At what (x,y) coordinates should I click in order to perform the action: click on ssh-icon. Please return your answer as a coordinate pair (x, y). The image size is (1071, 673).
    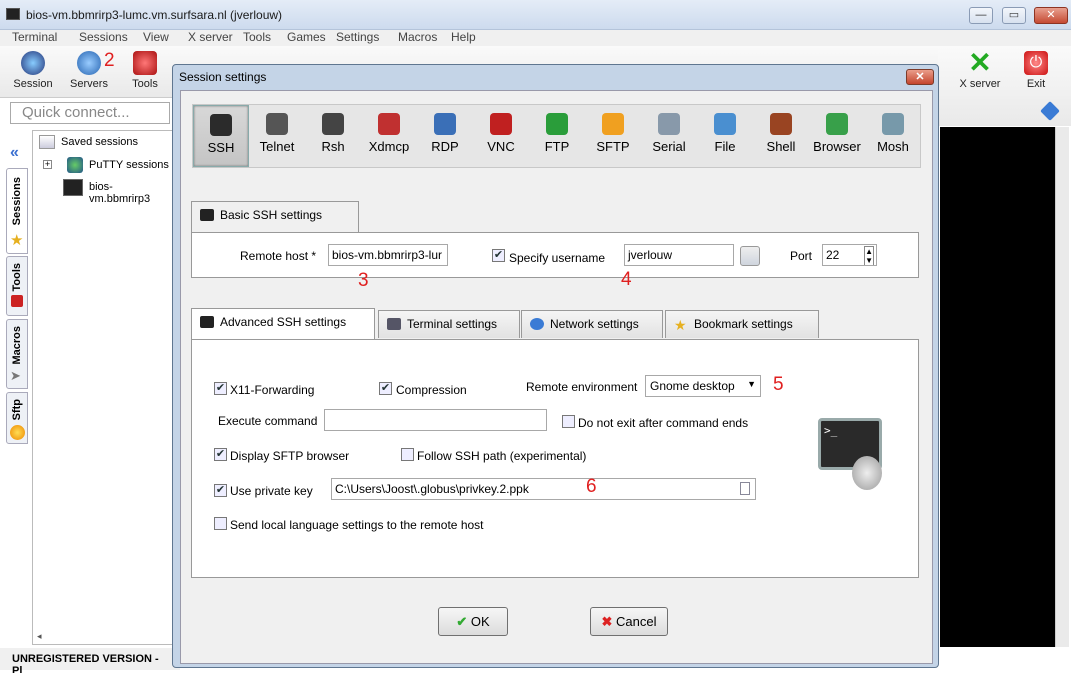
    Looking at the image, I should click on (221, 125).